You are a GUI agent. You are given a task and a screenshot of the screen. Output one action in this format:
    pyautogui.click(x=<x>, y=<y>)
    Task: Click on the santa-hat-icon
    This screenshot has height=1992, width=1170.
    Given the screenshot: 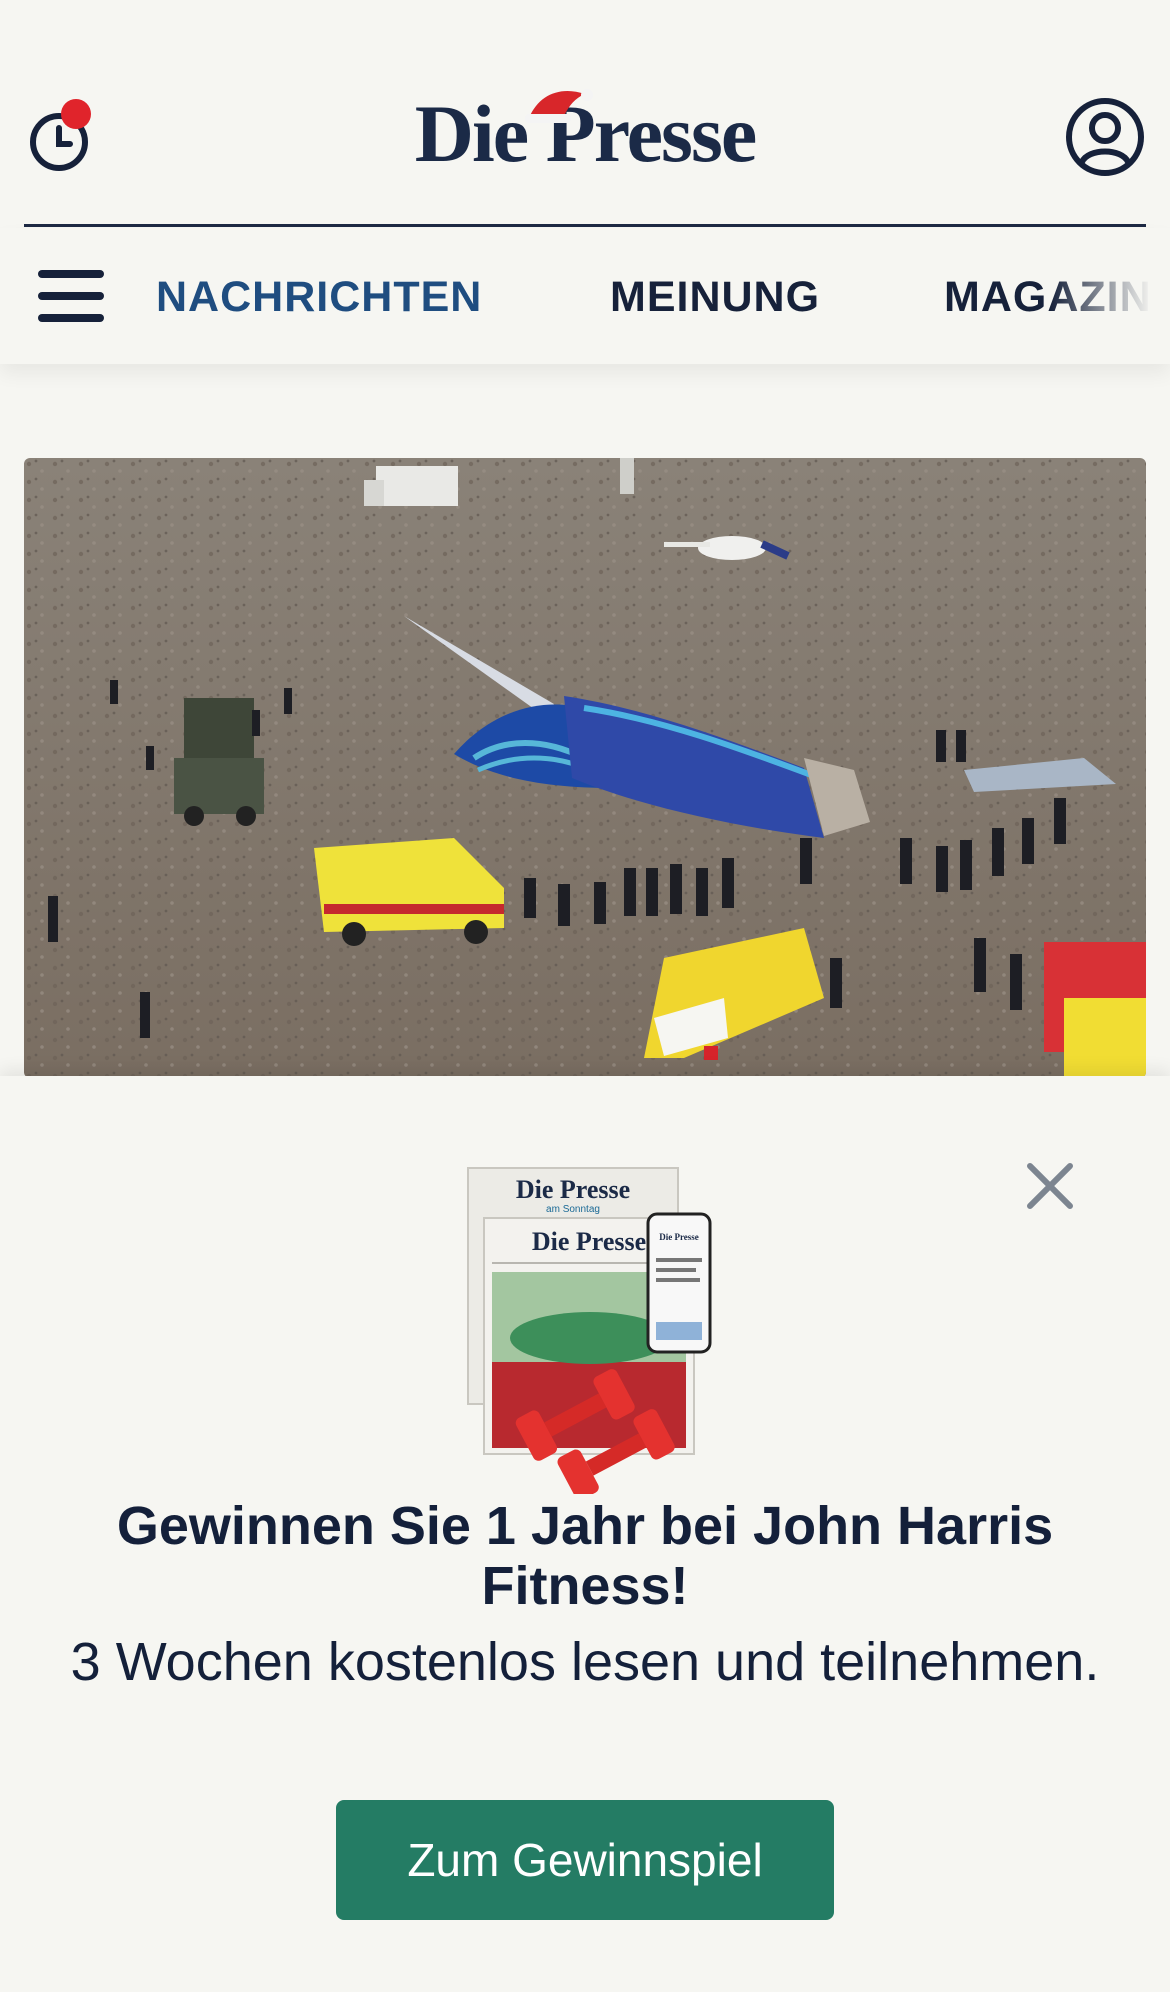 What is the action you would take?
    pyautogui.click(x=559, y=106)
    